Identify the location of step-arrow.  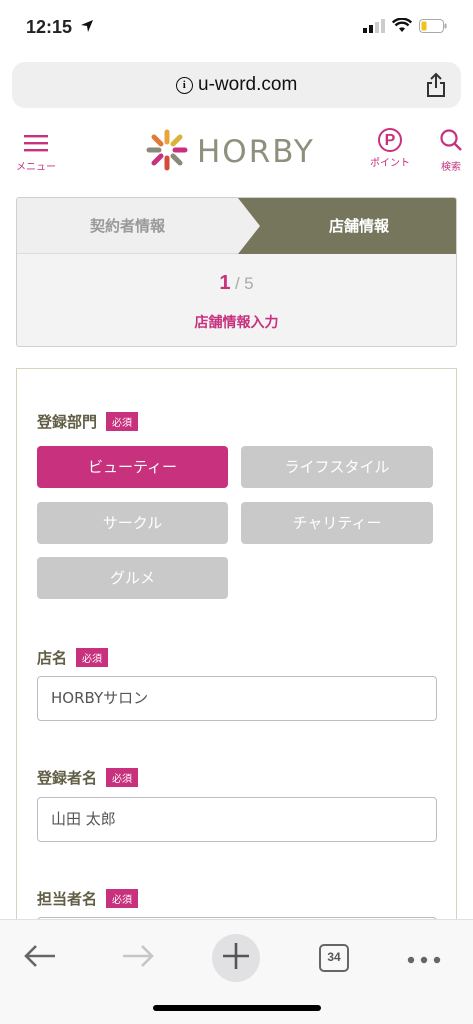
(249, 226).